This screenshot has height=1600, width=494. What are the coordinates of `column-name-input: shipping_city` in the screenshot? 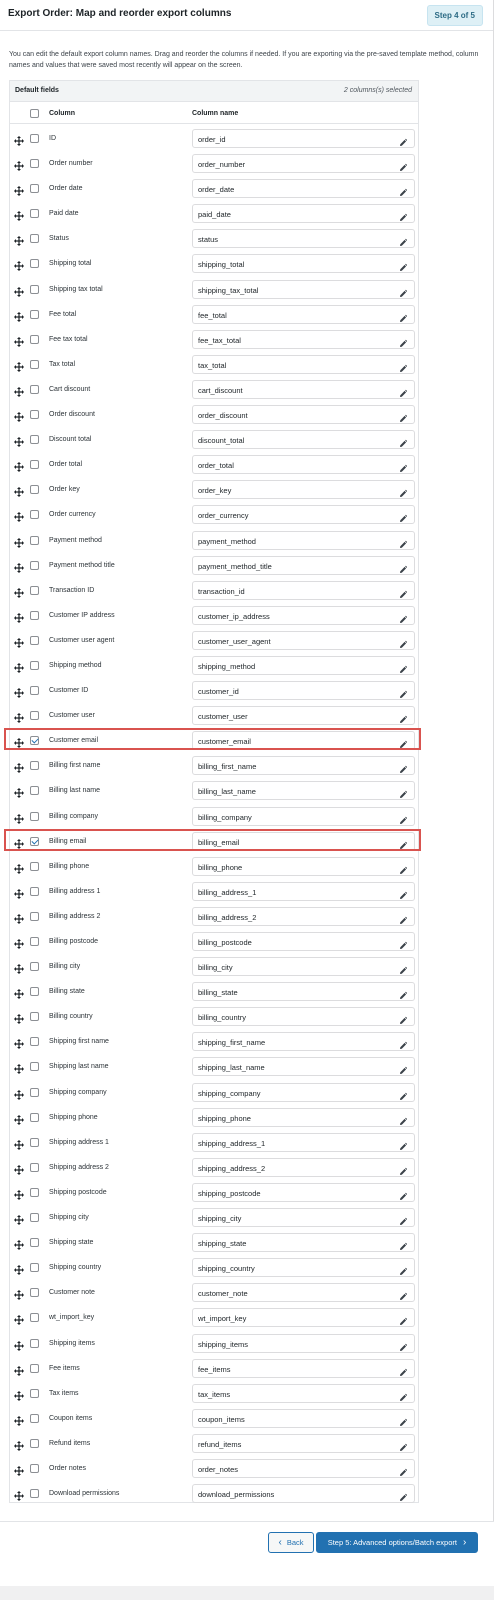 It's located at (303, 1218).